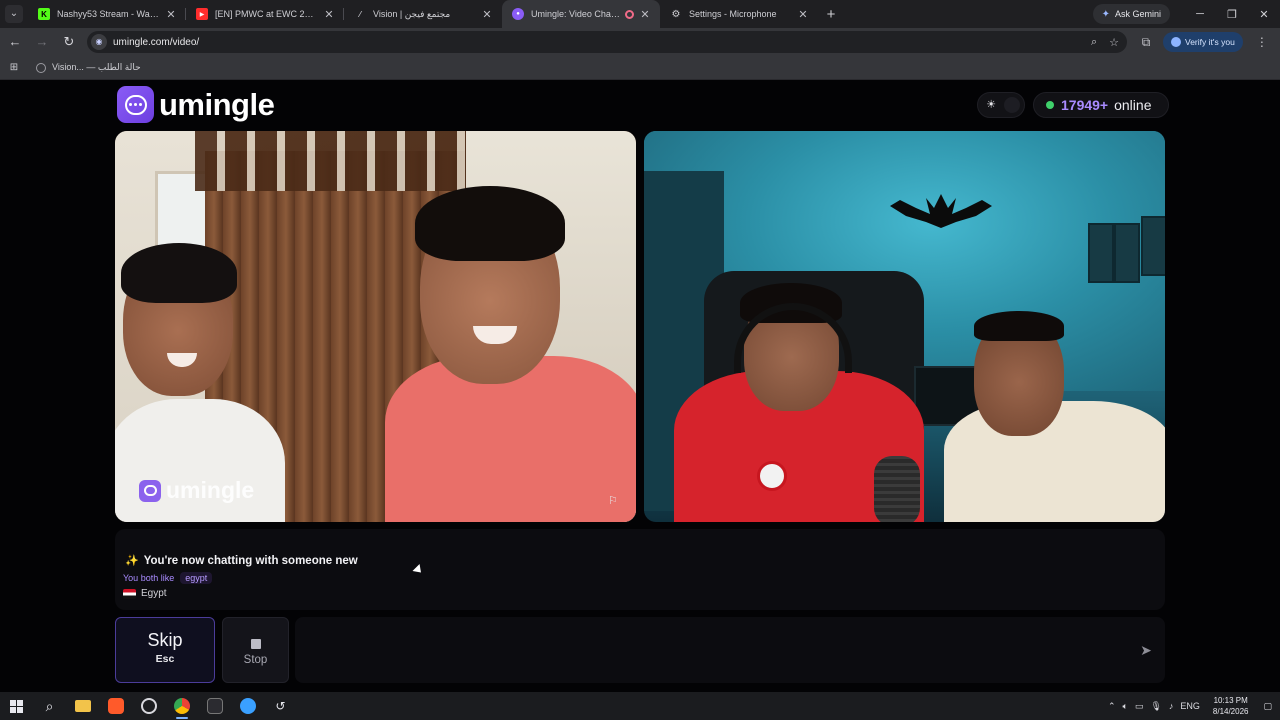 The height and width of the screenshot is (720, 1280). I want to click on browser-tab-umingle: ● Umingle: Video Chat with S ✕, so click(581, 14).